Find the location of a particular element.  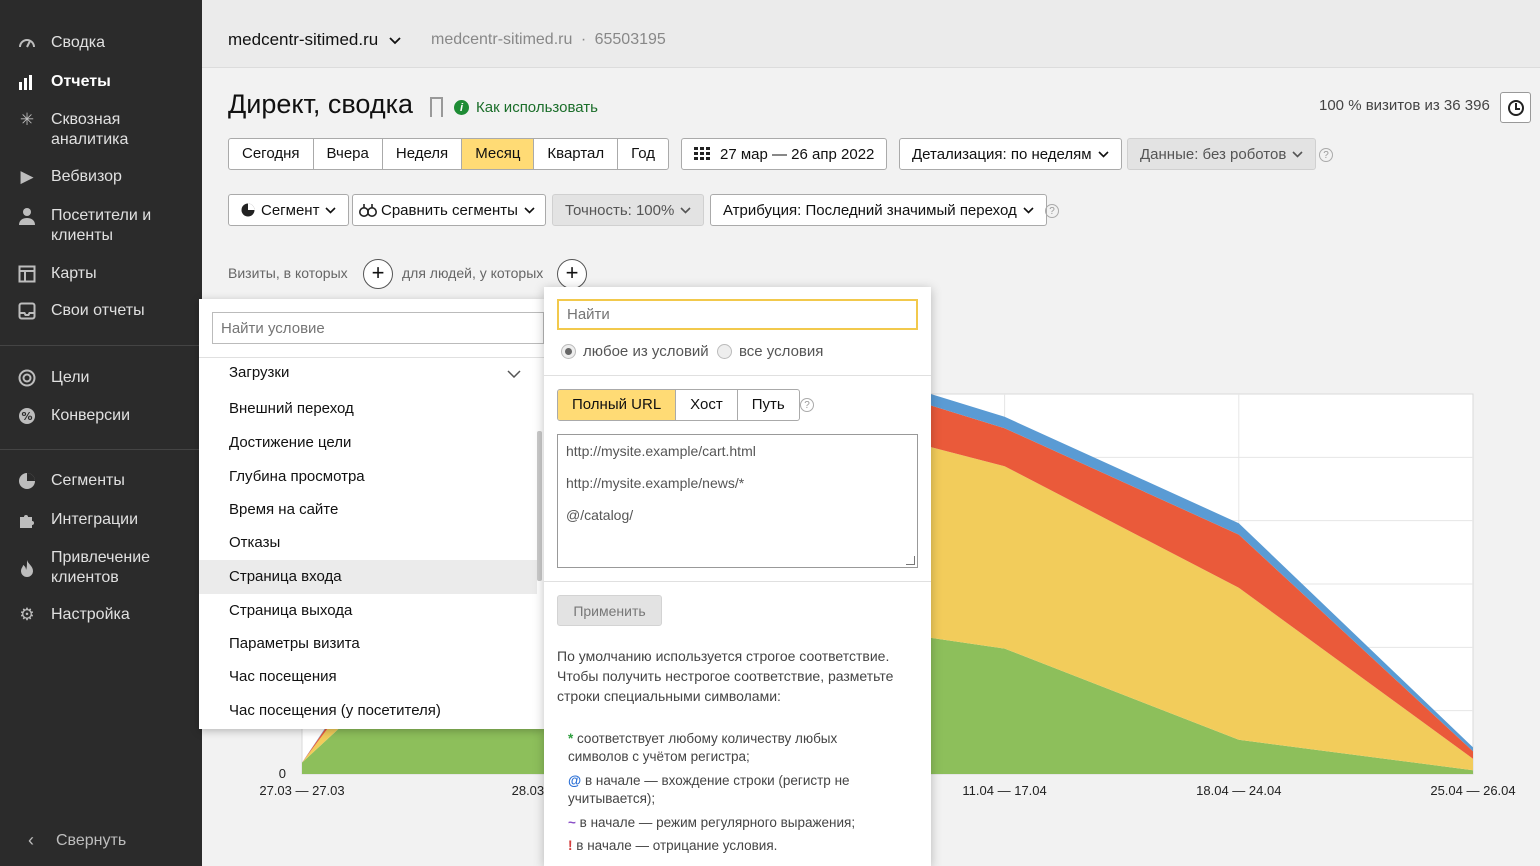

bar-chart-icon is located at coordinates (27, 82).